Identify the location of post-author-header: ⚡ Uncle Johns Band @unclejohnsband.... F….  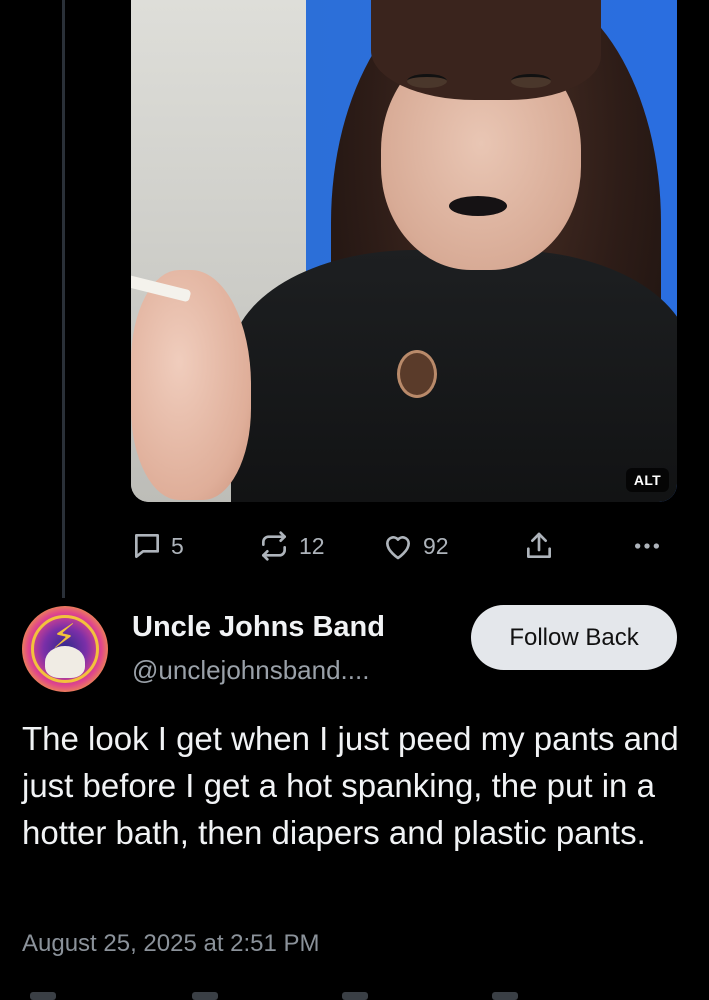
(352, 648).